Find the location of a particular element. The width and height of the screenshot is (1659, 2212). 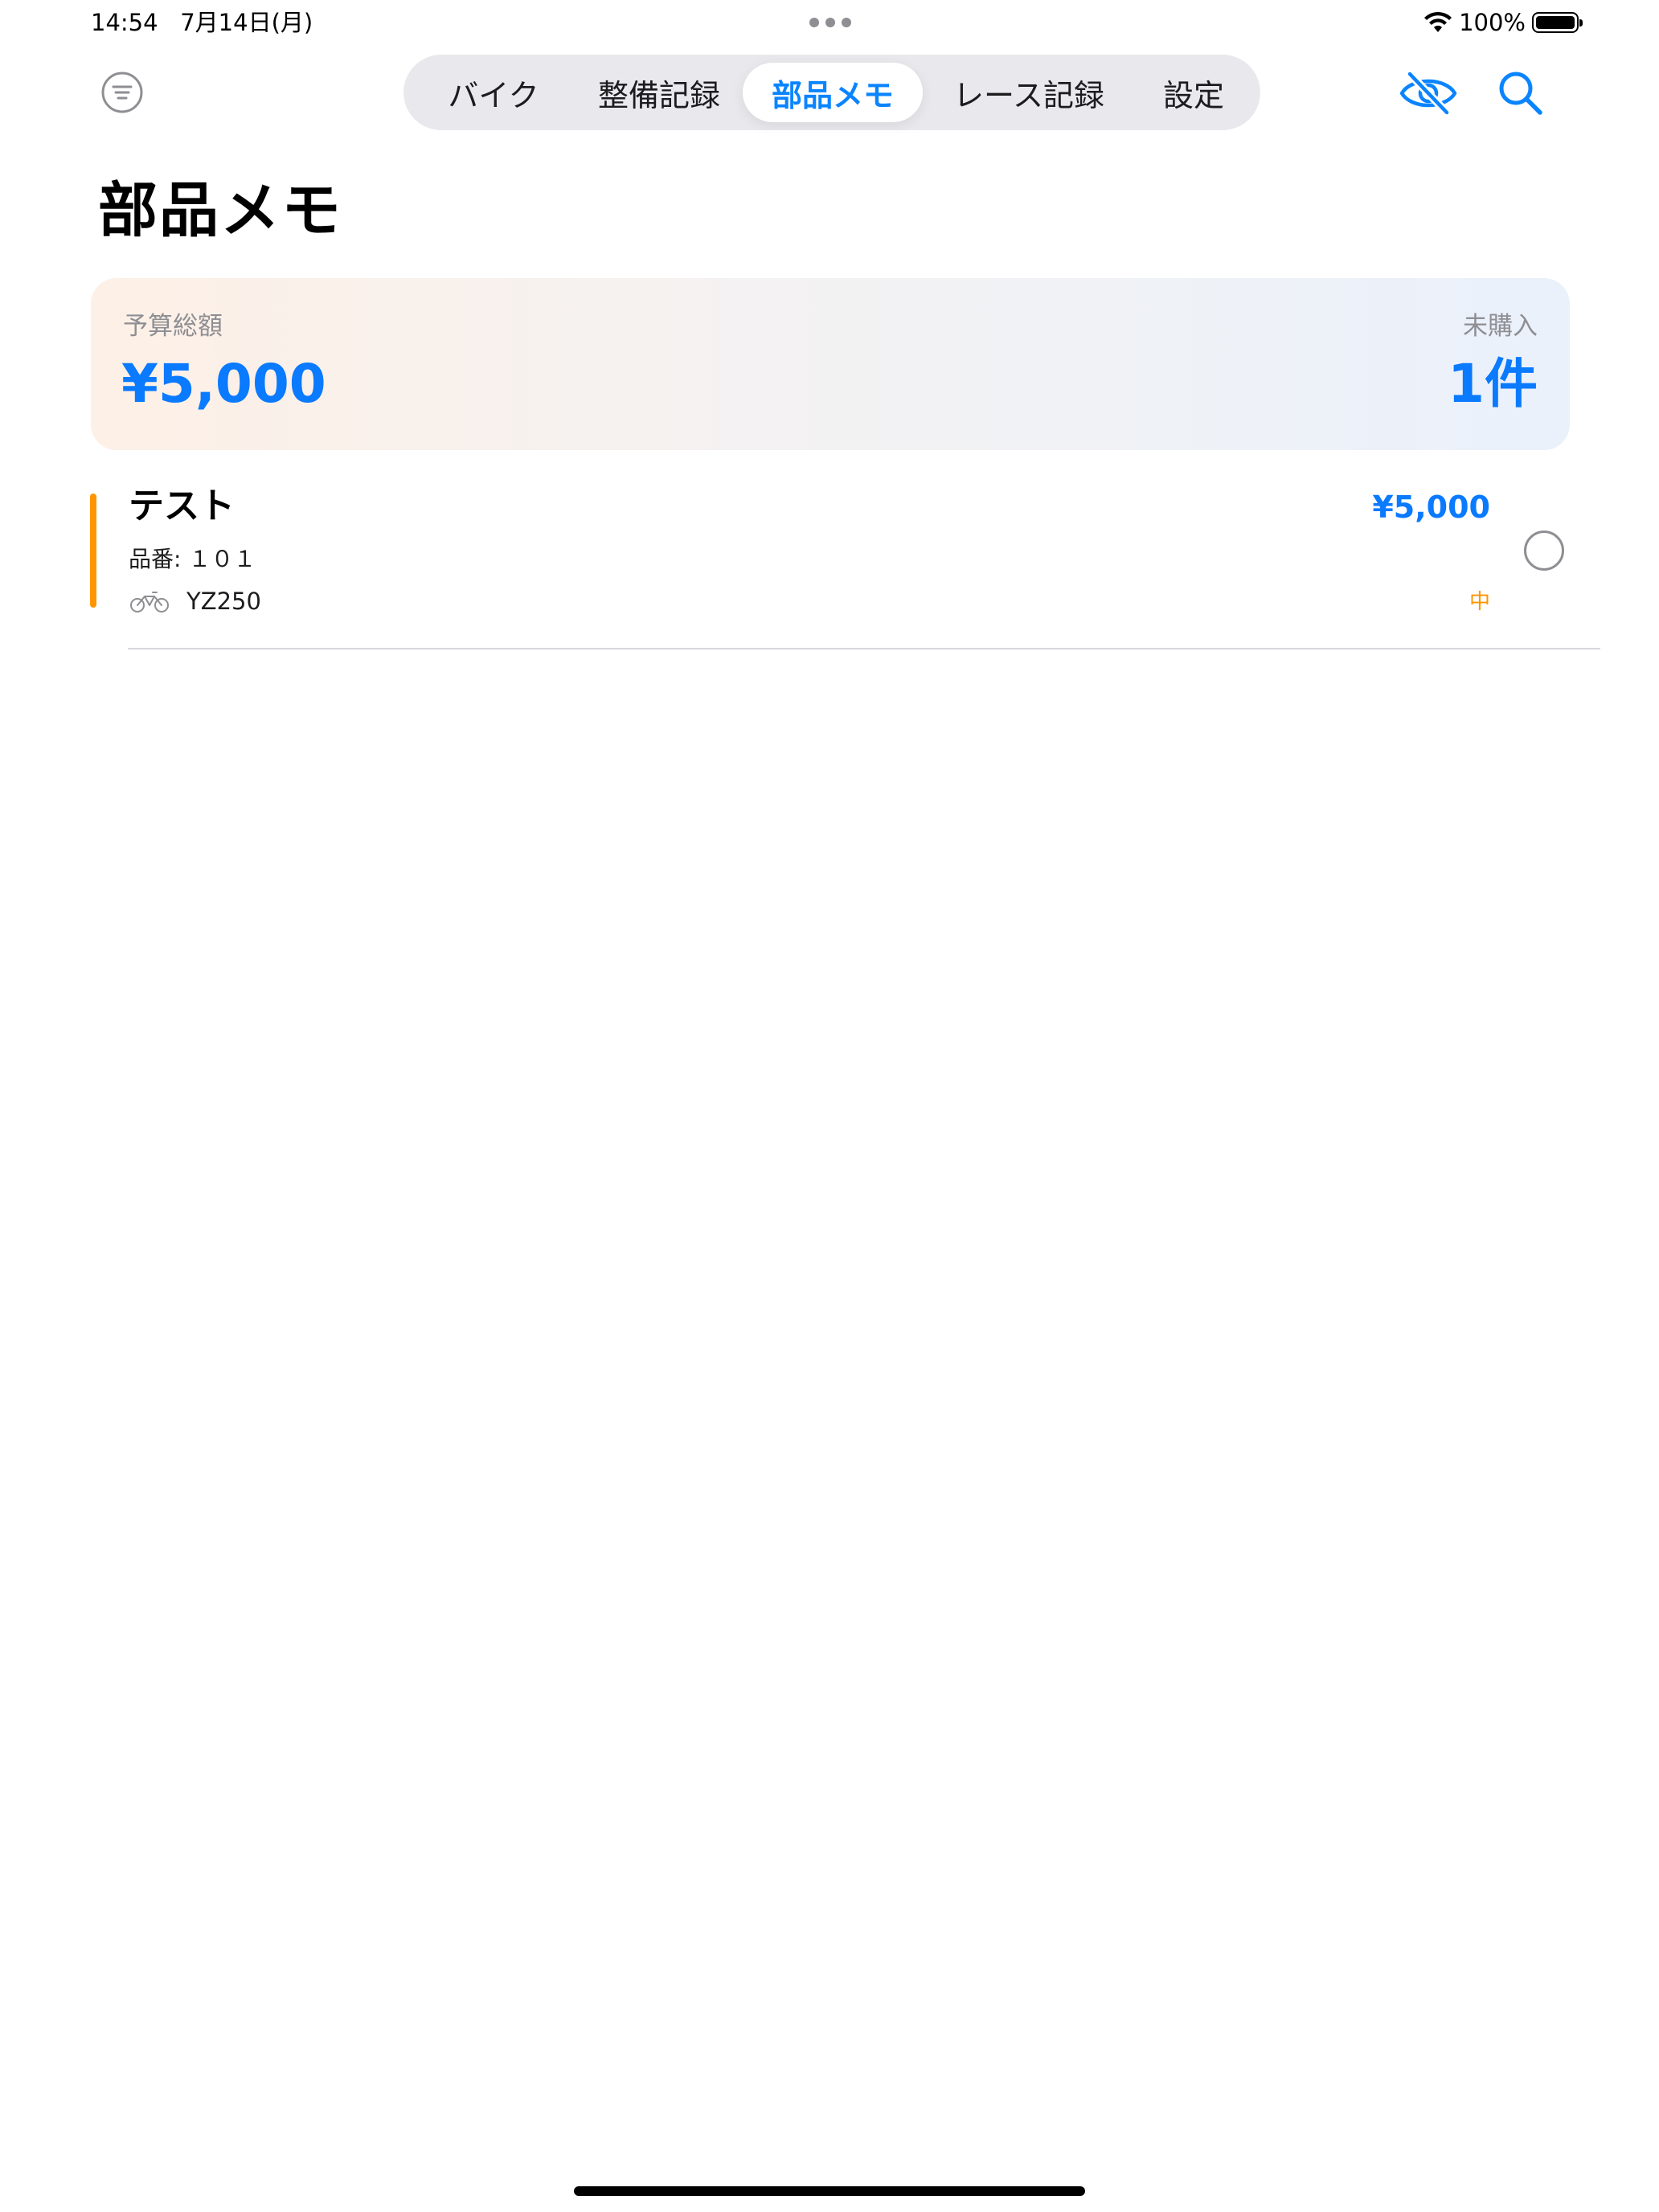

visibility-toggle-button is located at coordinates (1428, 93).